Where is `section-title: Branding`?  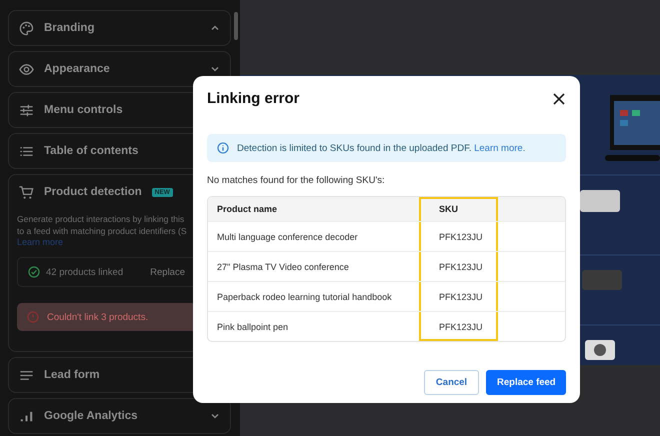 section-title: Branding is located at coordinates (69, 28).